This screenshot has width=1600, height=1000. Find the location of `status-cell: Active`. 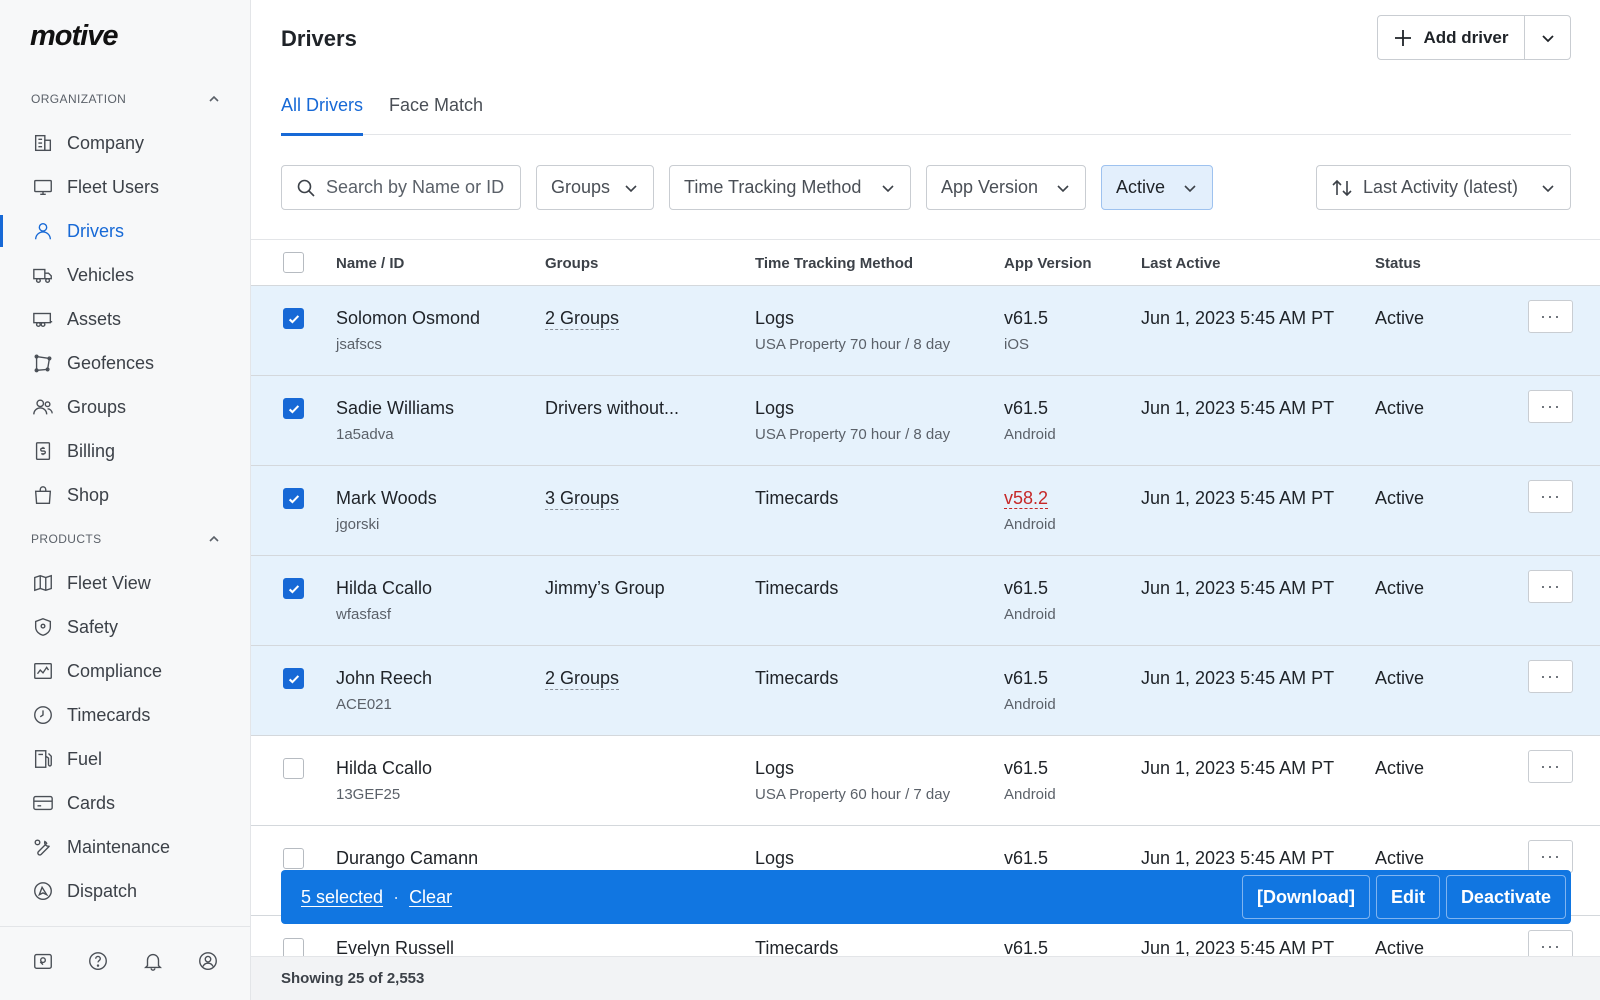

status-cell: Active is located at coordinates (1400, 498).